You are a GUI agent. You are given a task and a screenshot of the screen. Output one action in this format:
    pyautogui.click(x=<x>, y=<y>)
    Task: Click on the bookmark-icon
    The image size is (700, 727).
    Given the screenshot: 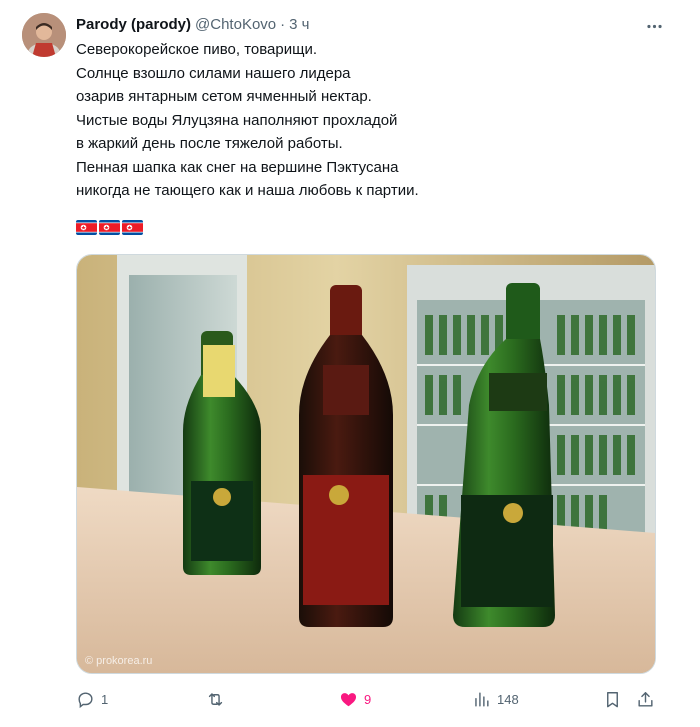 What is the action you would take?
    pyautogui.click(x=612, y=699)
    